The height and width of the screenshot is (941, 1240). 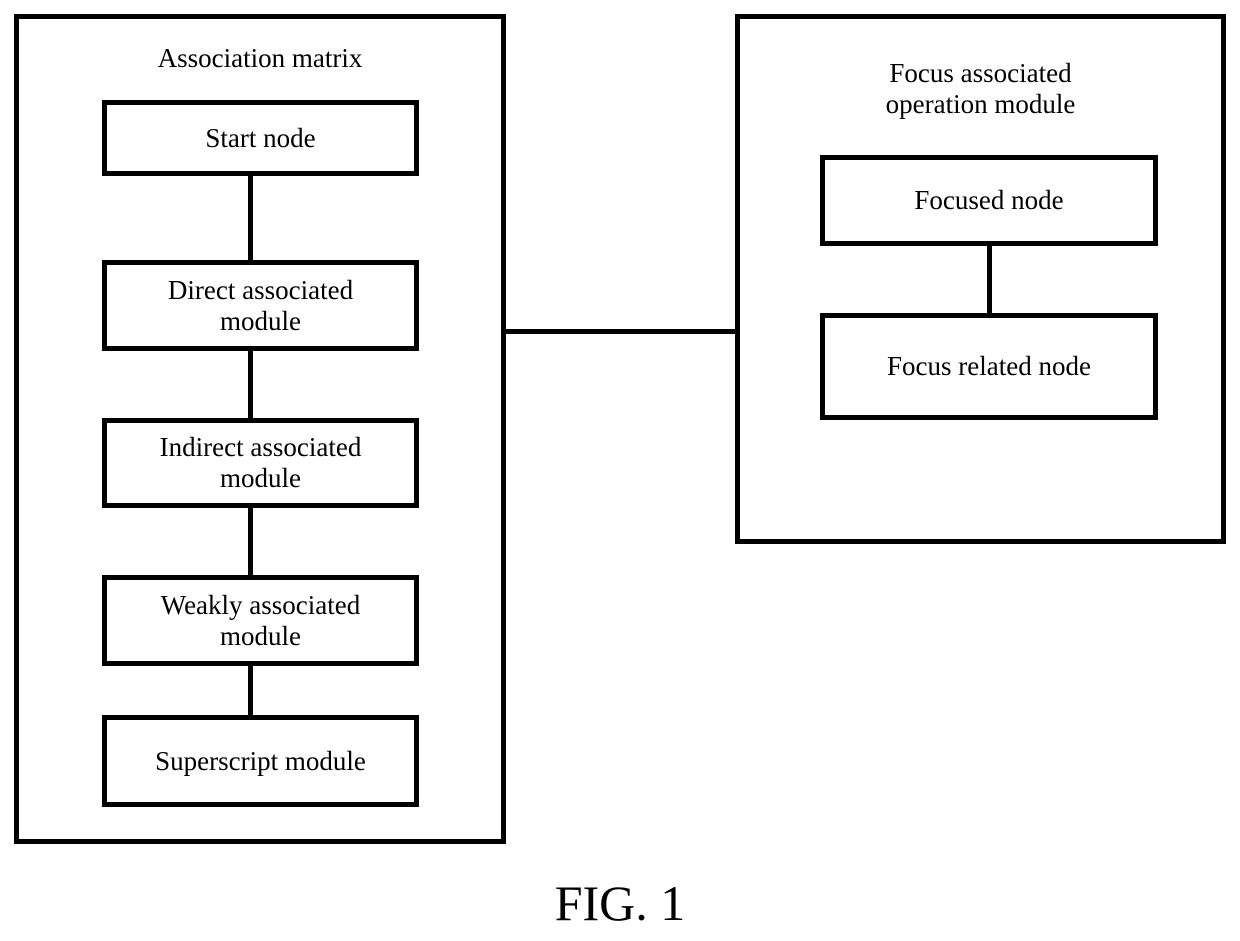 I want to click on focus-module-title: Focus associated operation module, so click(x=980, y=88).